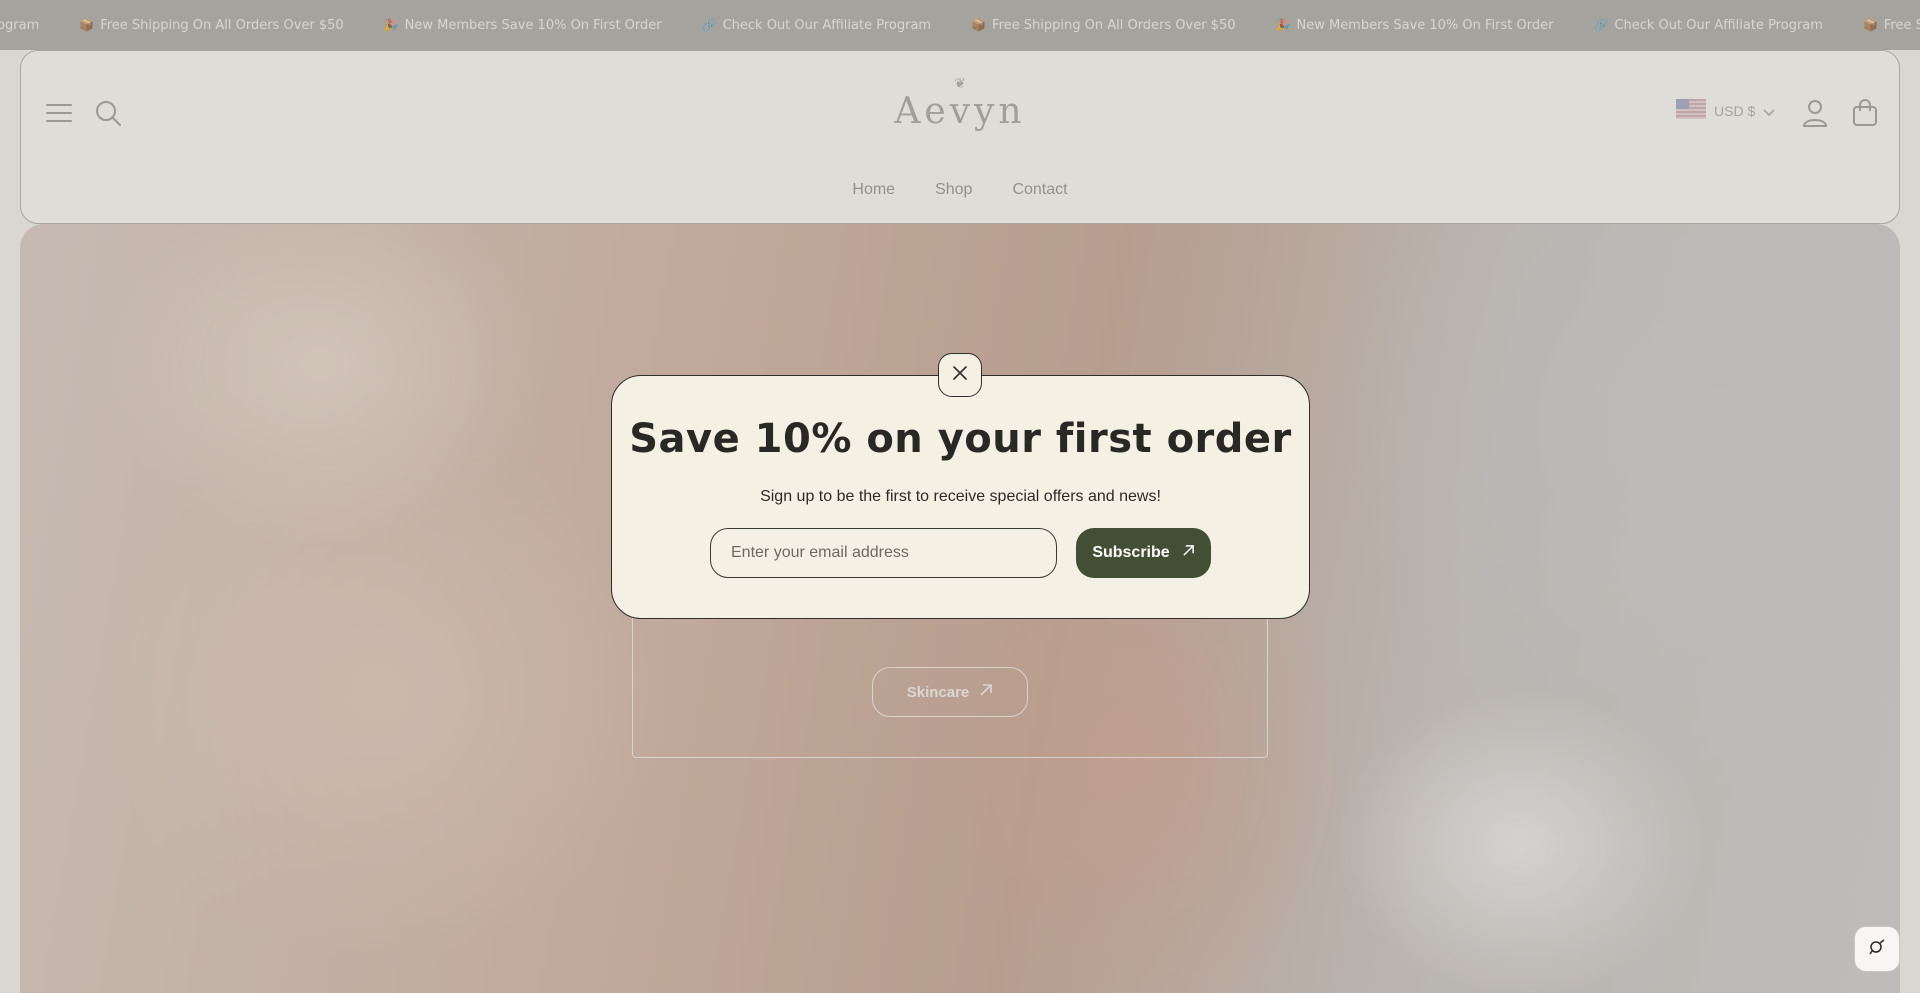 The height and width of the screenshot is (993, 1920). I want to click on chat-widget-button, so click(1877, 949).